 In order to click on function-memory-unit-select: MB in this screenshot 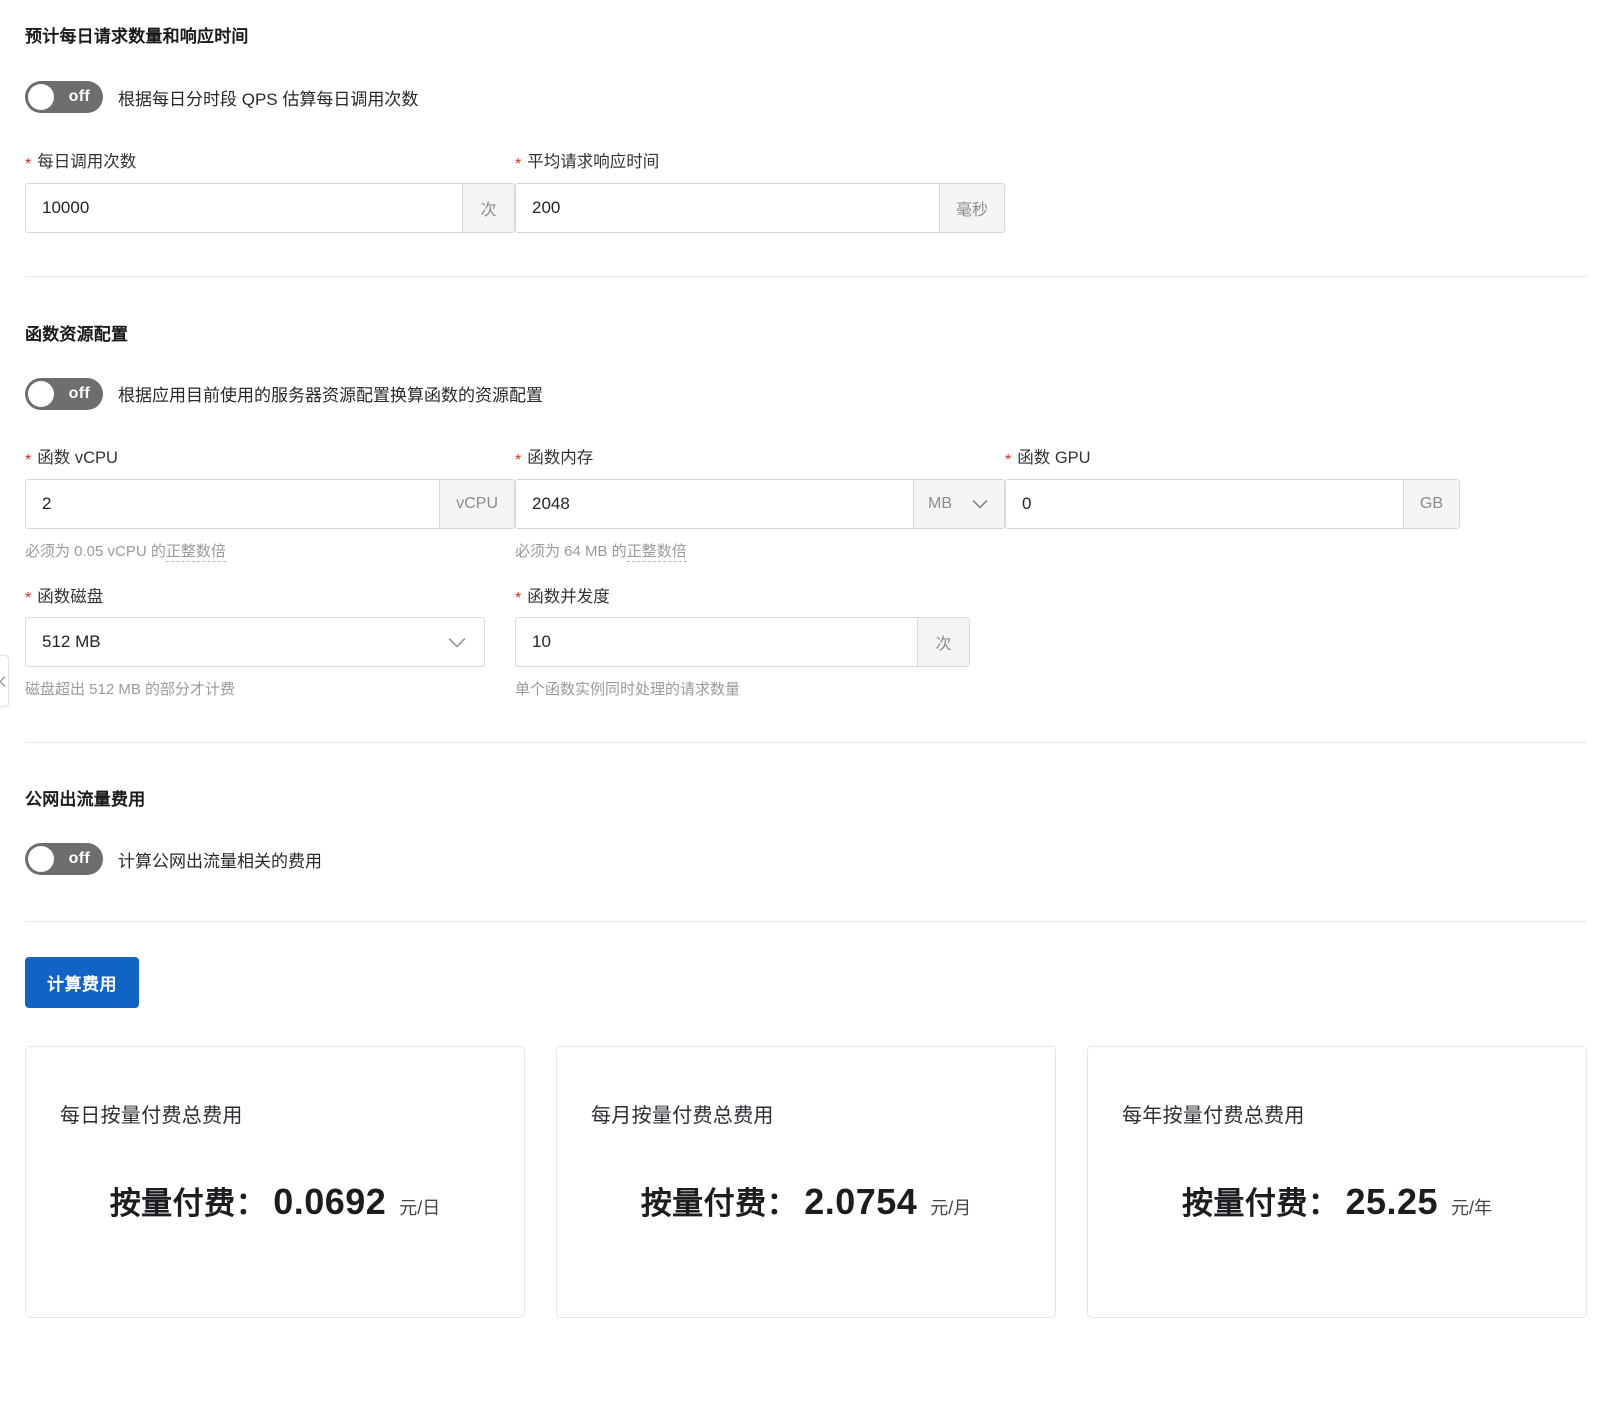, I will do `click(958, 503)`.